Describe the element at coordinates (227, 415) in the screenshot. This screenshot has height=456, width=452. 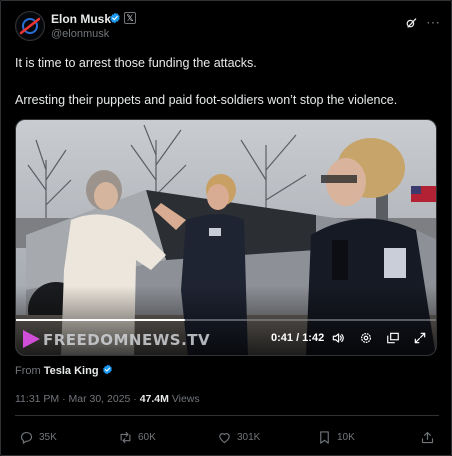
I see `divider` at that location.